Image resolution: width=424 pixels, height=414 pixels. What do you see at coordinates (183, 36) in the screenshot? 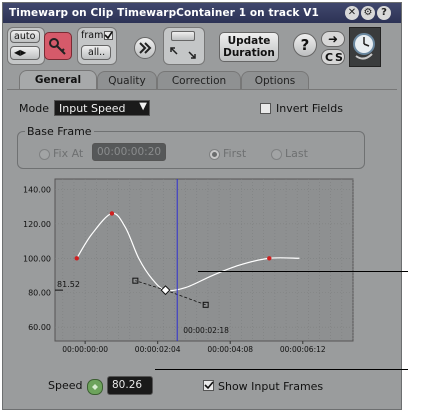
I see `frame-view-button` at bounding box center [183, 36].